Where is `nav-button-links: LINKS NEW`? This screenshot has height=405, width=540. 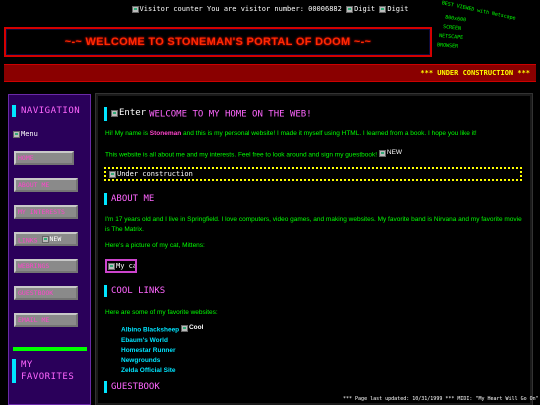
nav-button-links: LINKS NEW is located at coordinates (46, 239).